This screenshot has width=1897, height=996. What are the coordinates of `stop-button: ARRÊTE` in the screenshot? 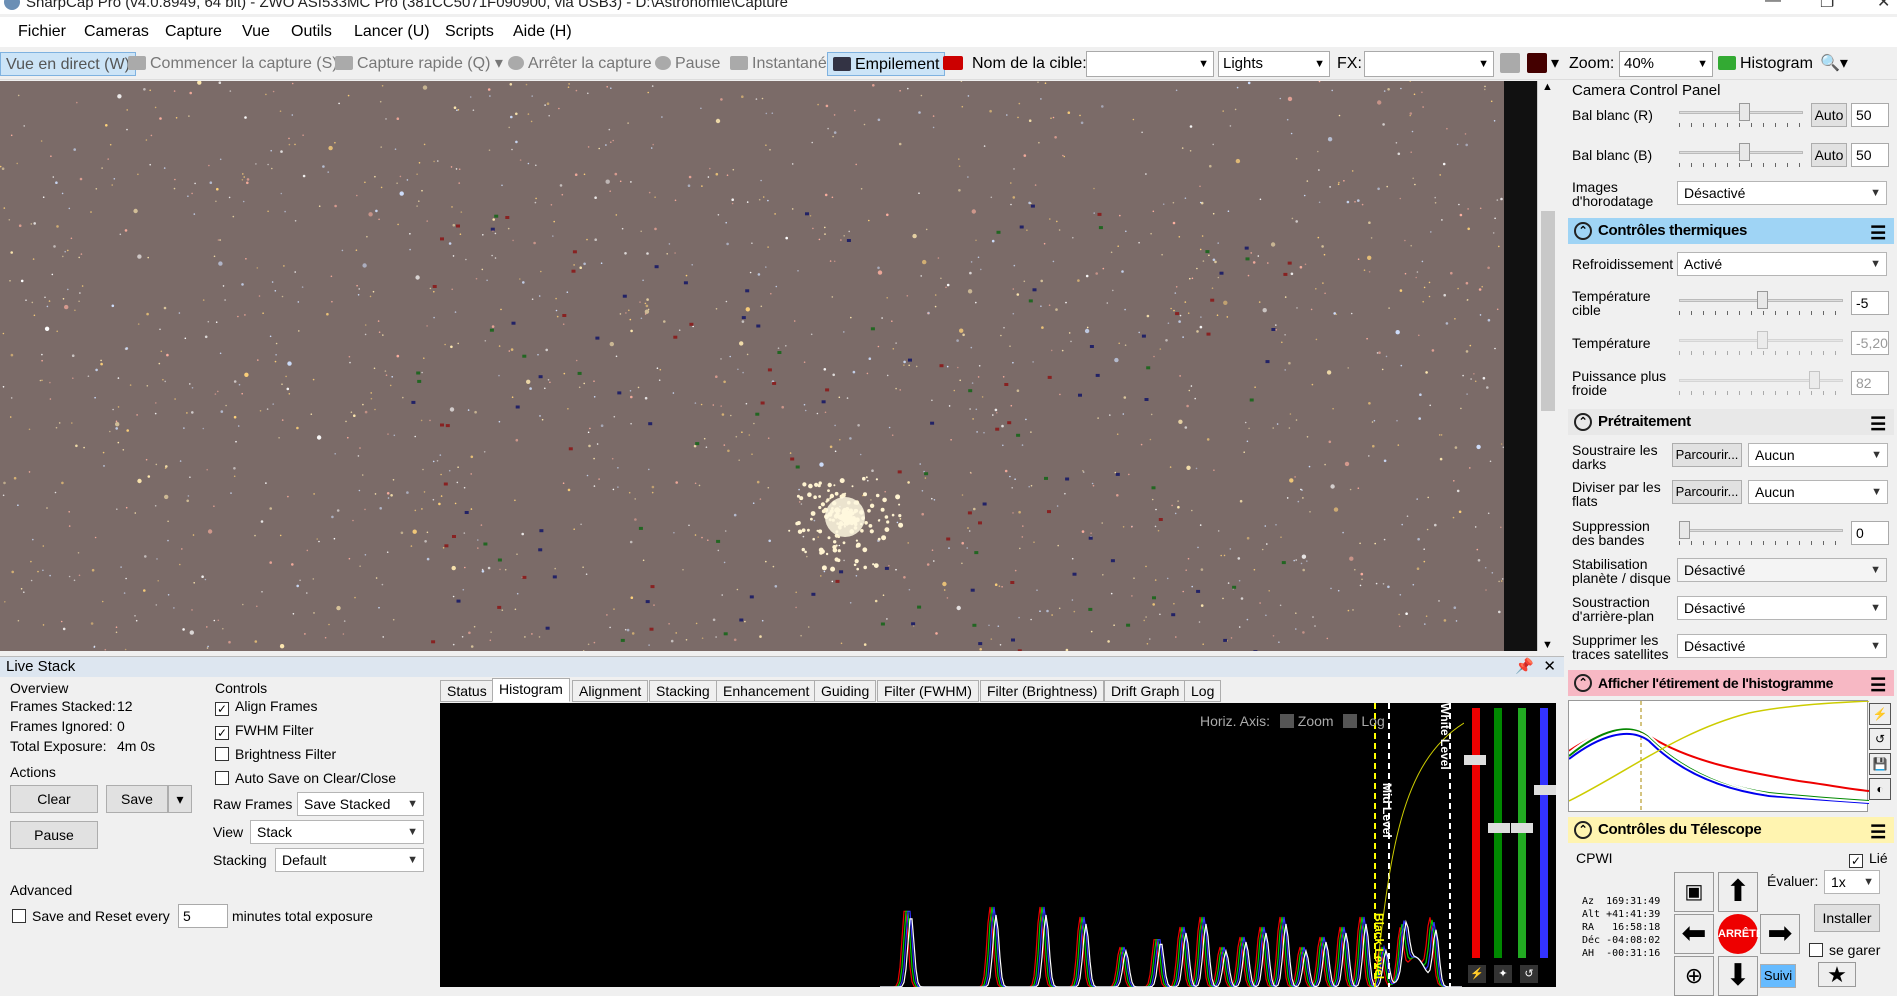 It's located at (1740, 934).